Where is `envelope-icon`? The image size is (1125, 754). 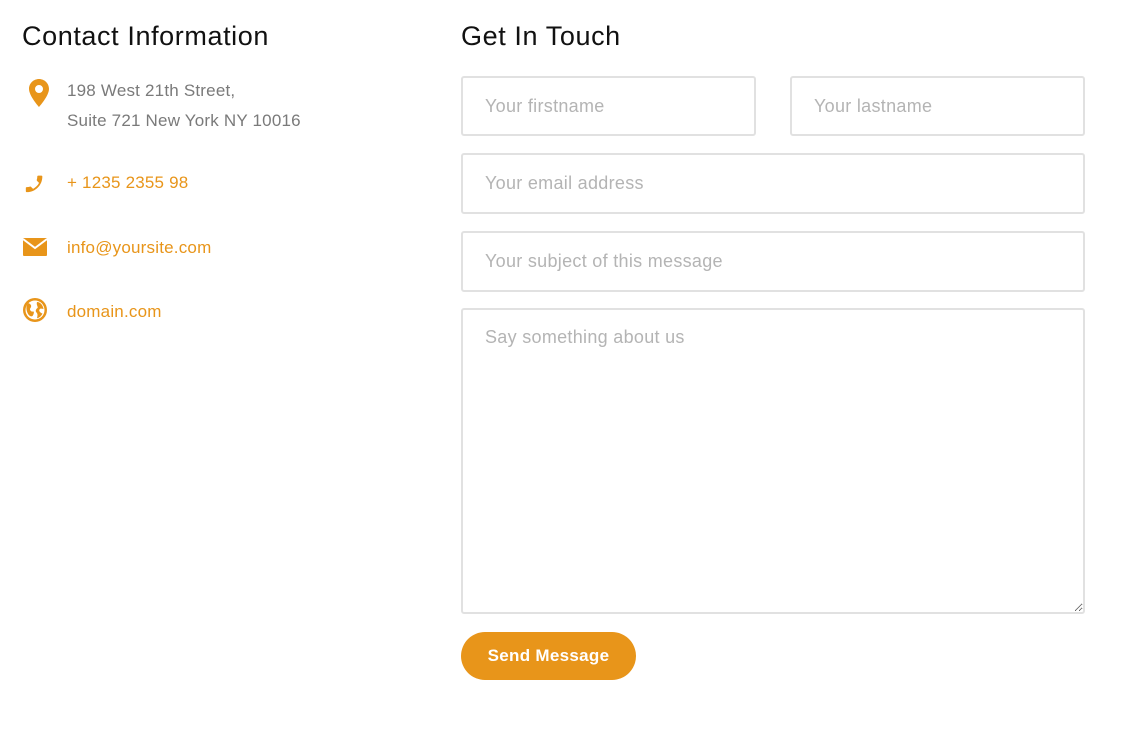
envelope-icon is located at coordinates (35, 247).